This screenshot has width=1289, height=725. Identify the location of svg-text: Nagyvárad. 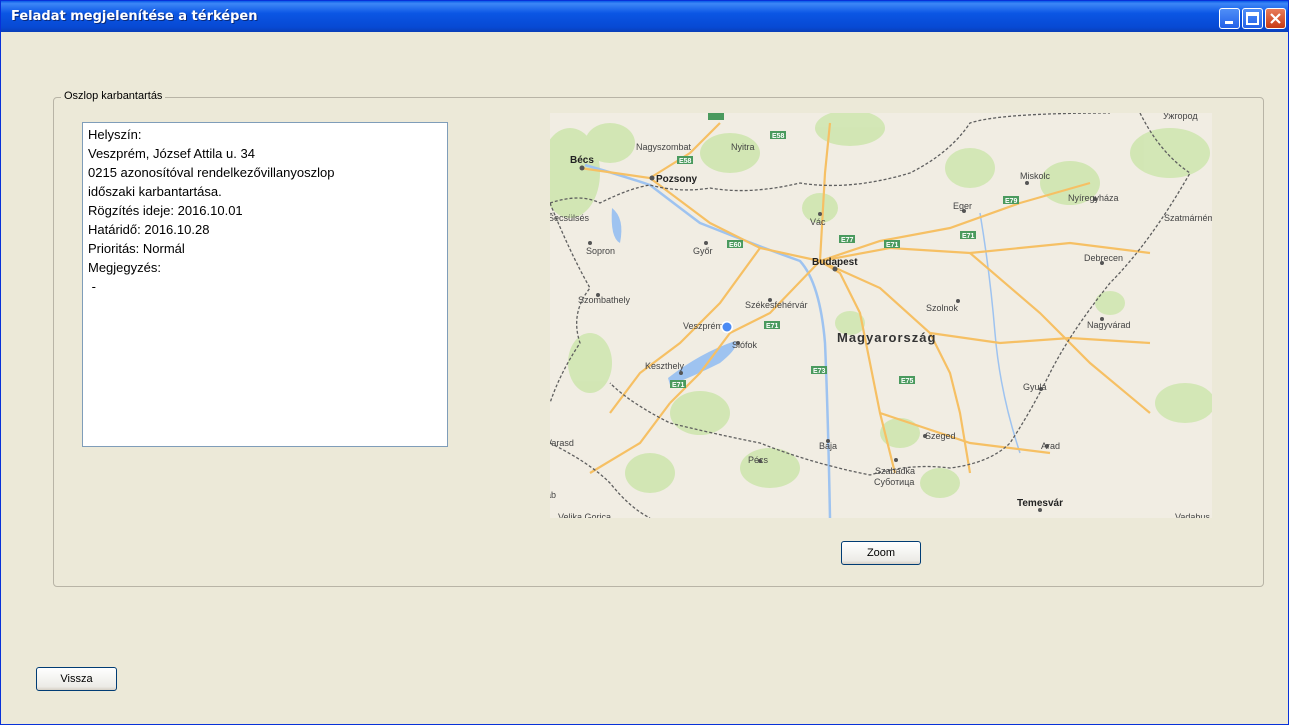
(1109, 325).